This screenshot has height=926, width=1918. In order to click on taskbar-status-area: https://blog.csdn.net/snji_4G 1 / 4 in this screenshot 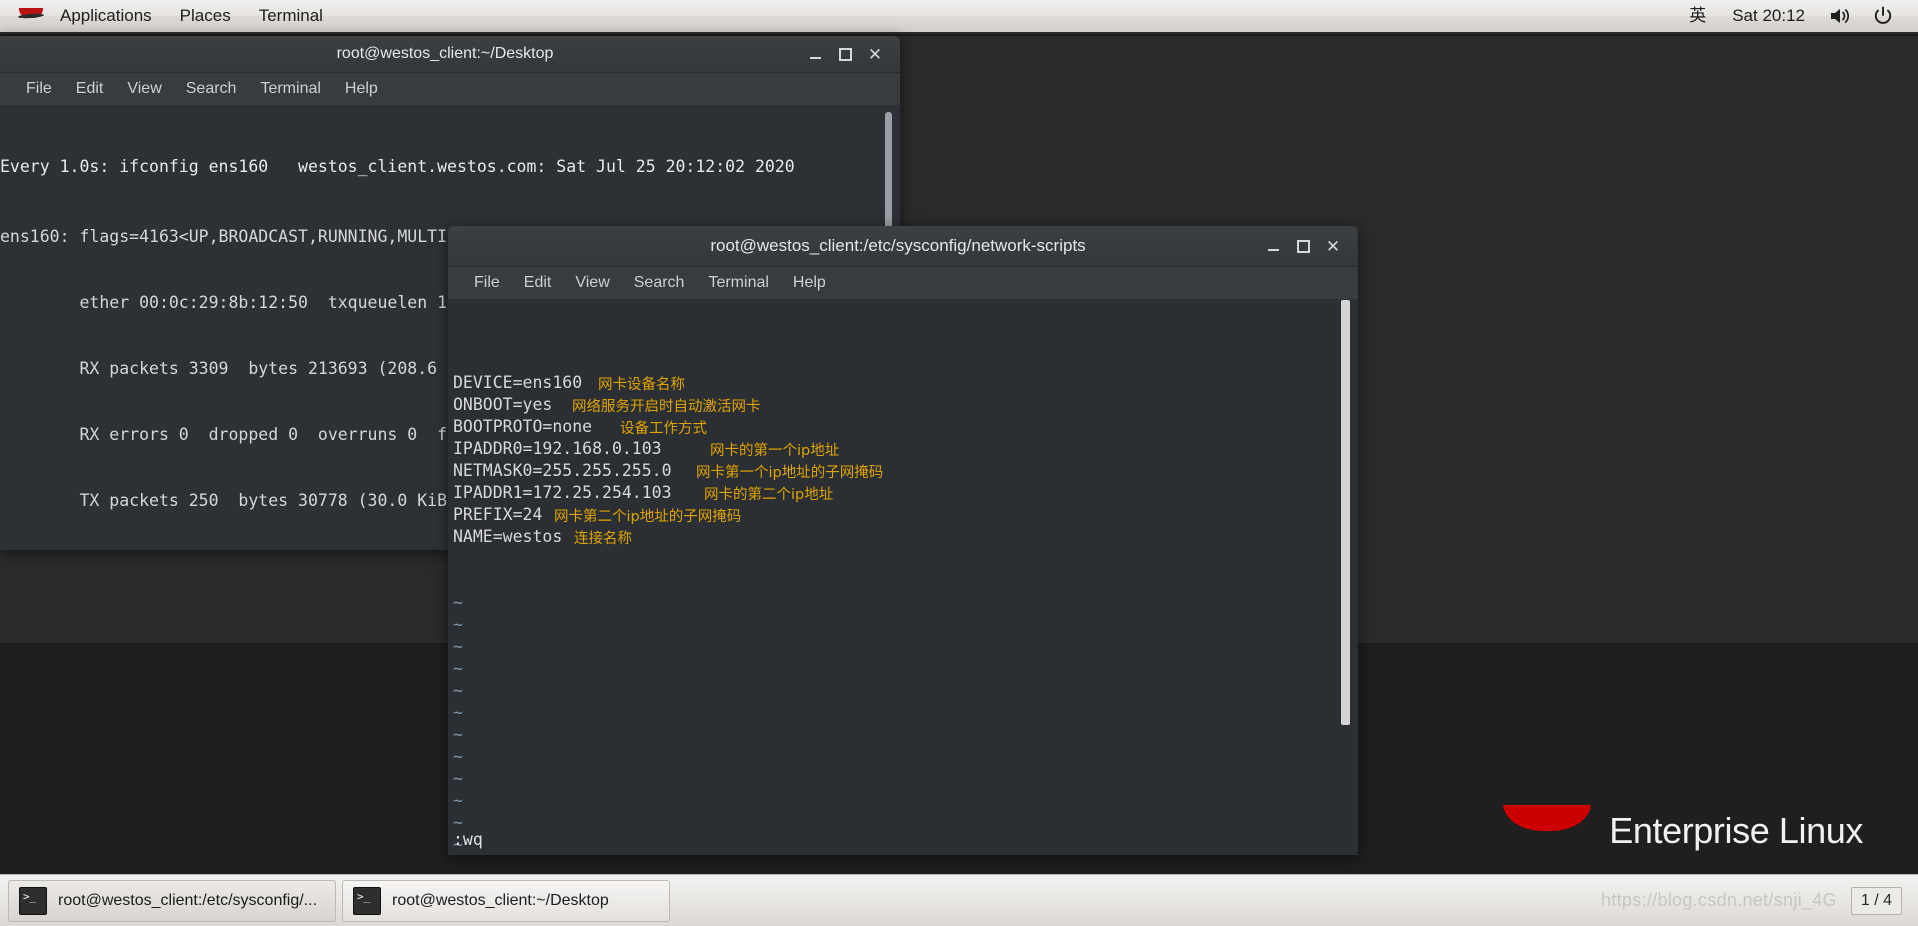, I will do `click(1755, 900)`.